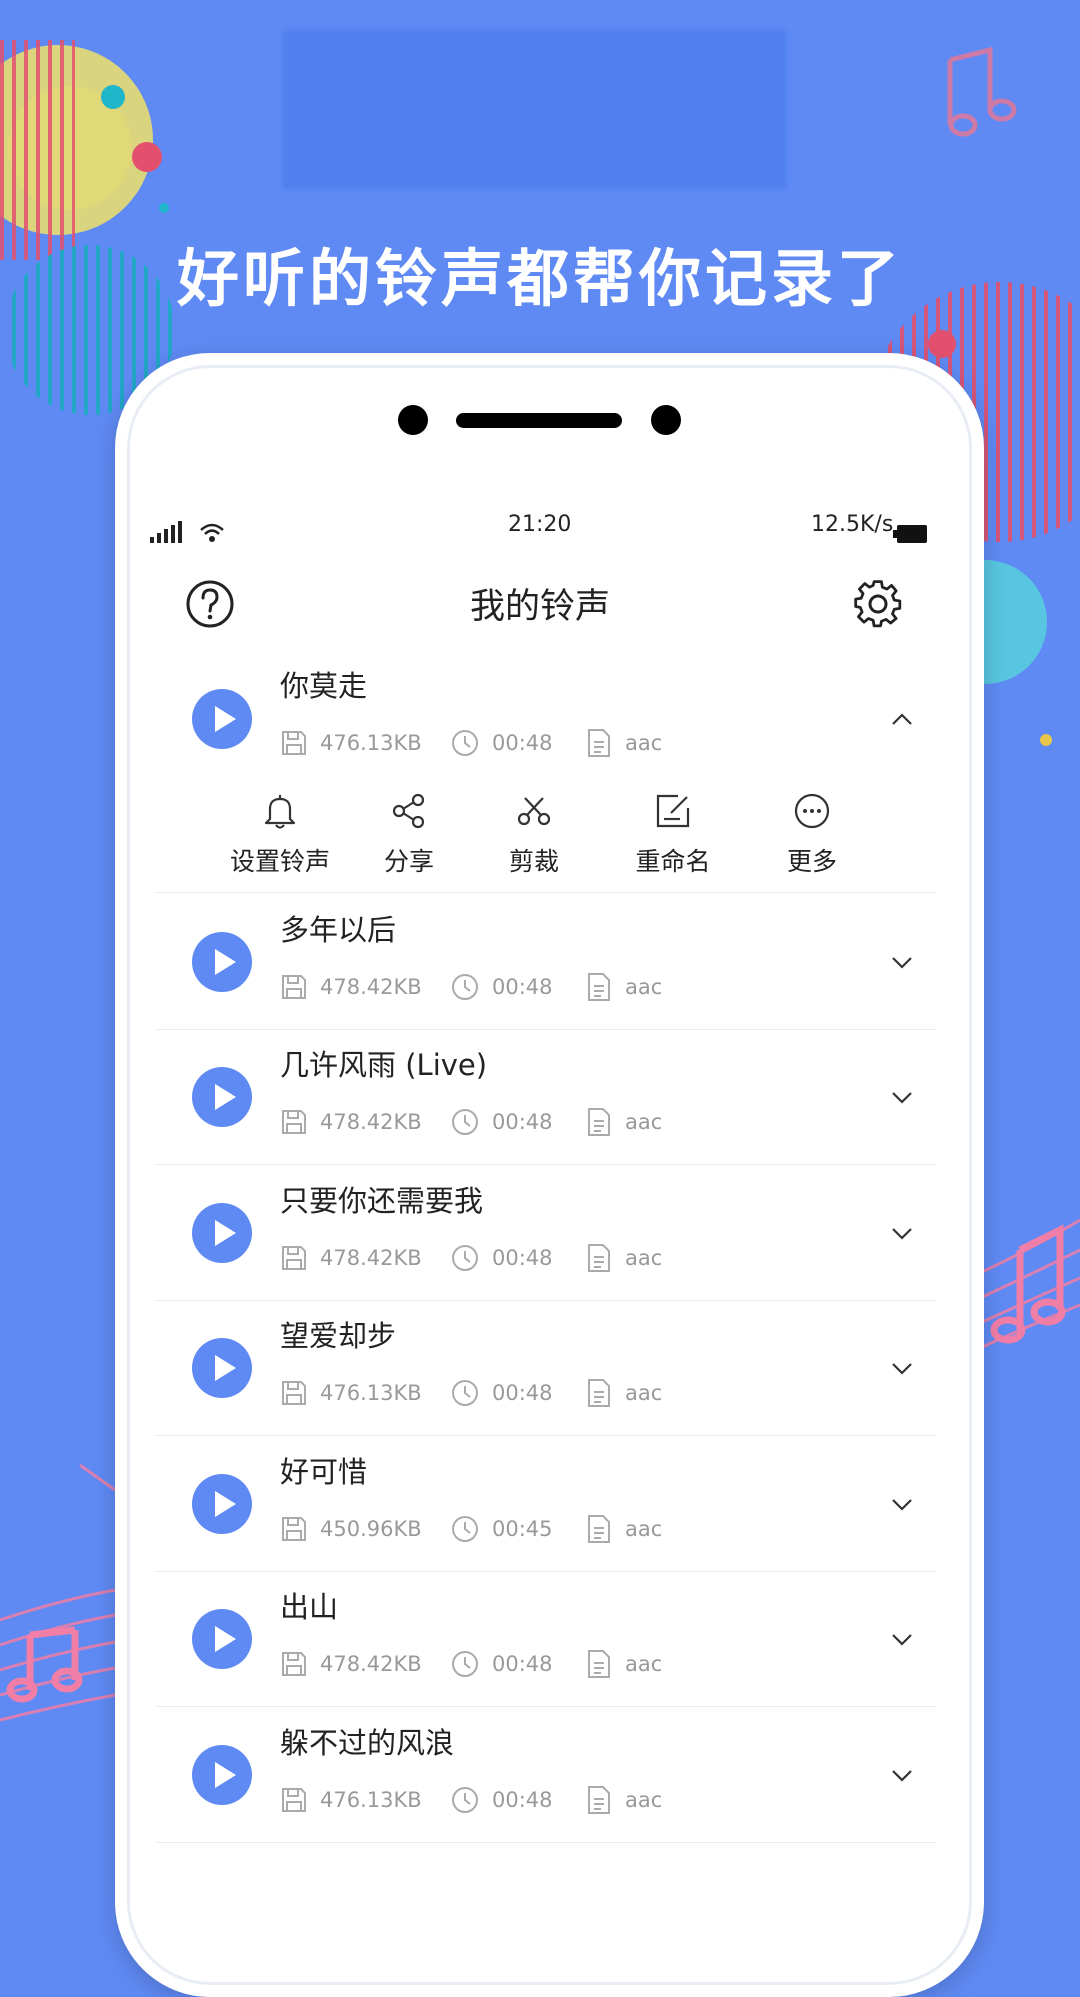  I want to click on ringtone-row: 好可惜 450.96KB 00:45 aac, so click(546, 1504).